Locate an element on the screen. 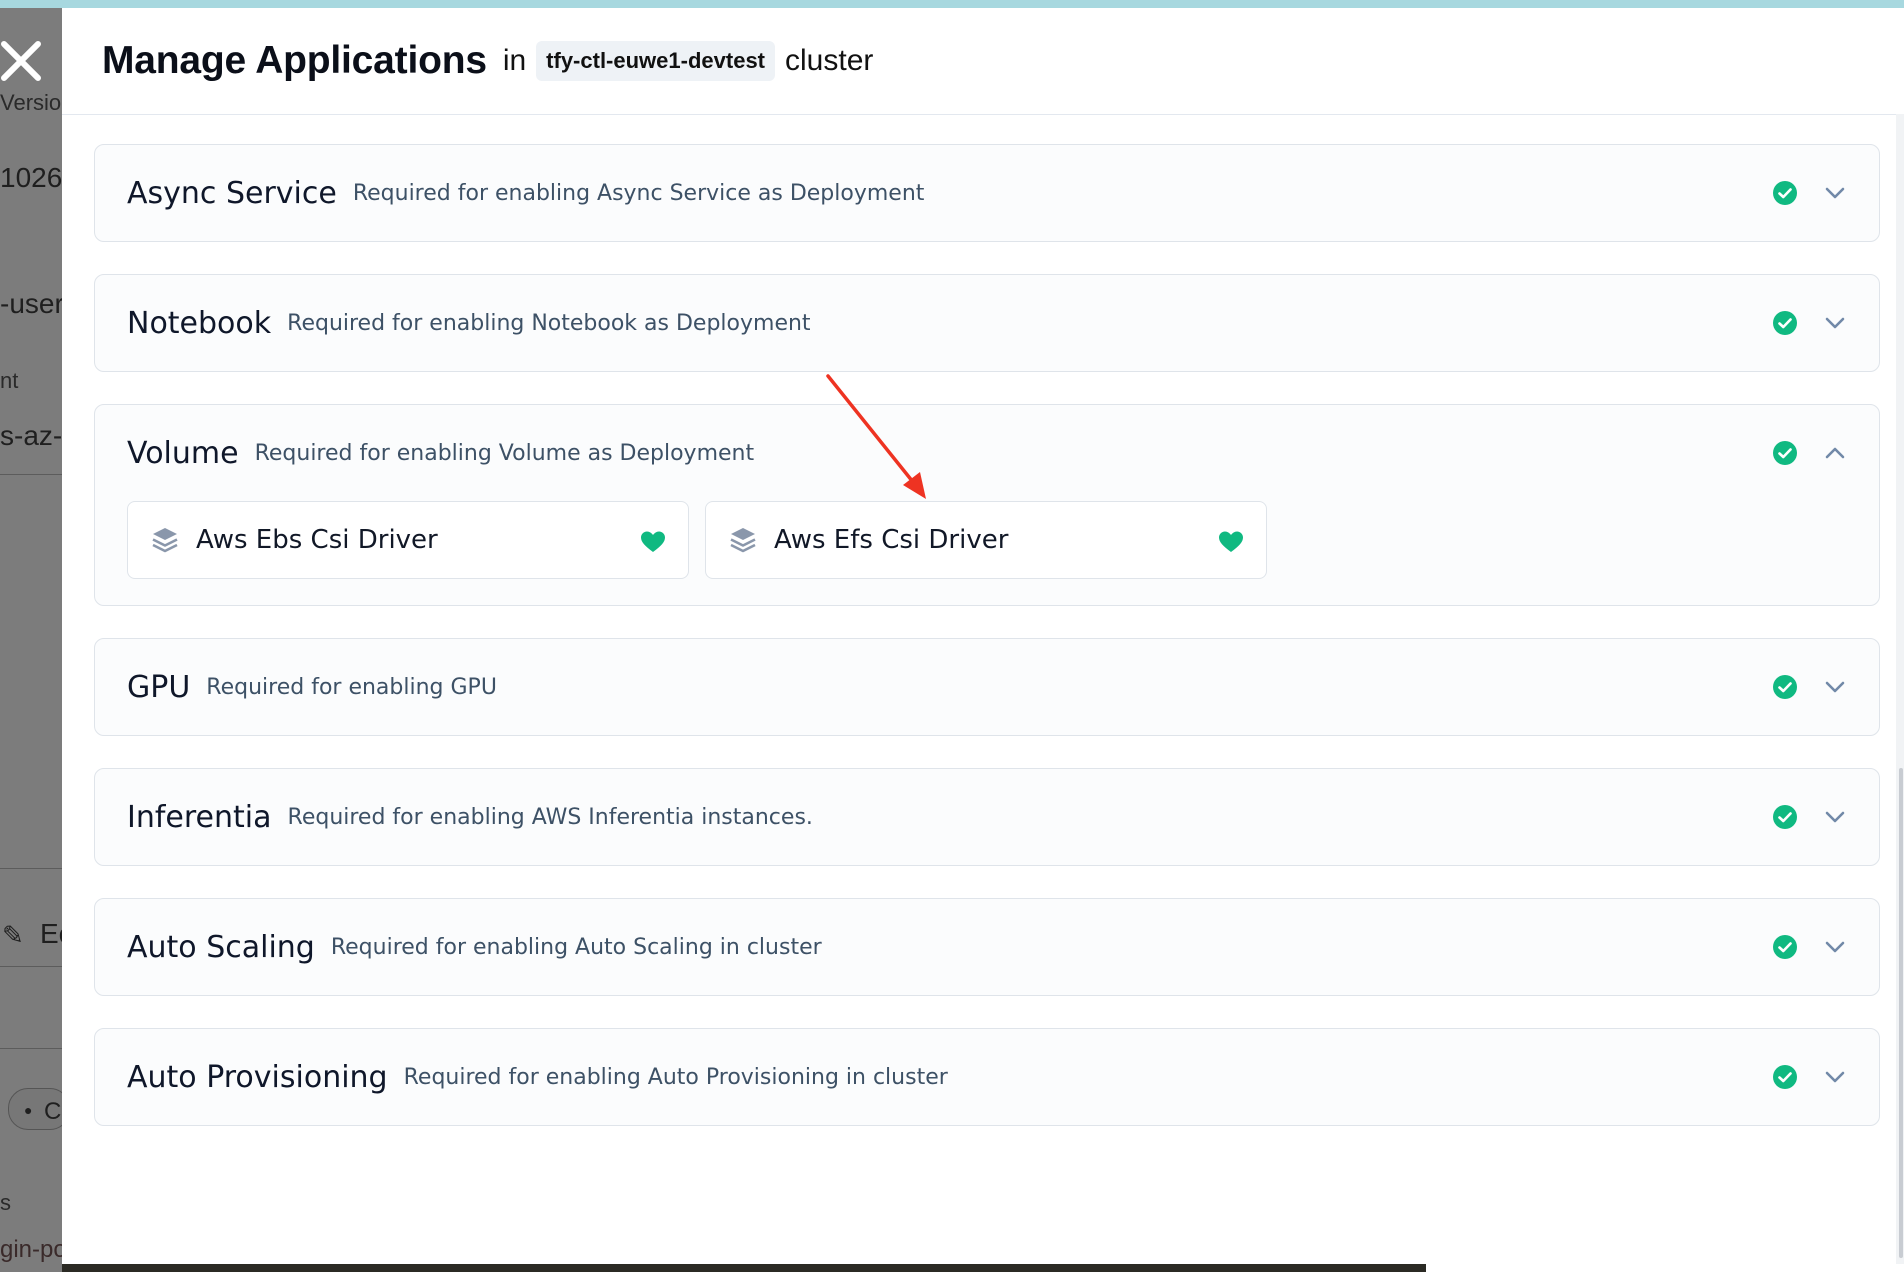  app-card-header: GPU Required for enabling GPU is located at coordinates (987, 687).